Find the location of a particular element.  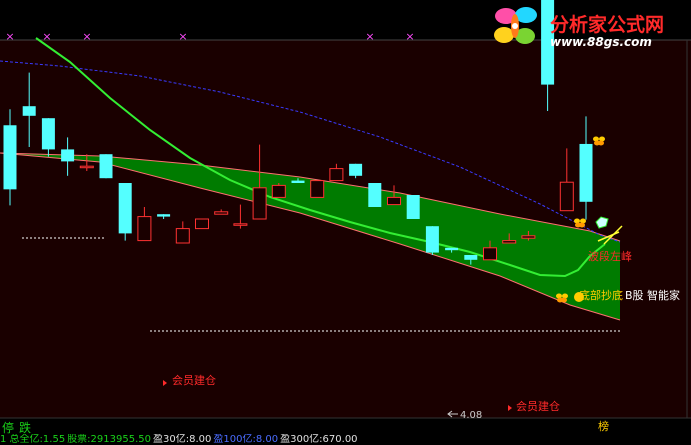

logo: 分析家公式网 www.88gs.com is located at coordinates (588, 28).